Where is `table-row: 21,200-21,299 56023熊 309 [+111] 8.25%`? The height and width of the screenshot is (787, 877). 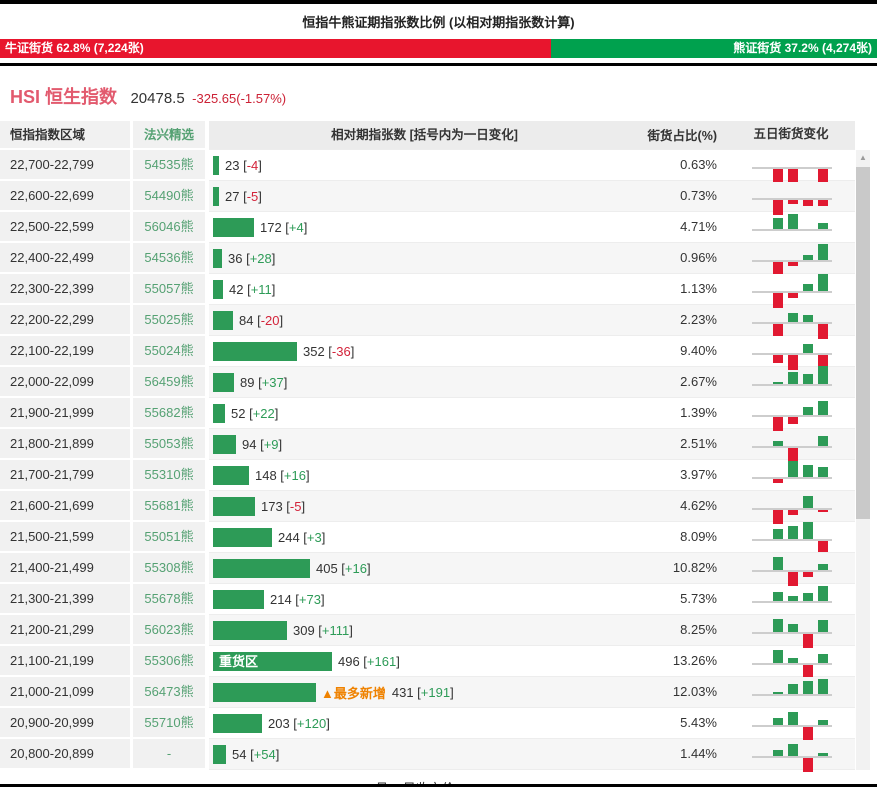 table-row: 21,200-21,299 56023熊 309 [+111] 8.25% is located at coordinates (438, 631).